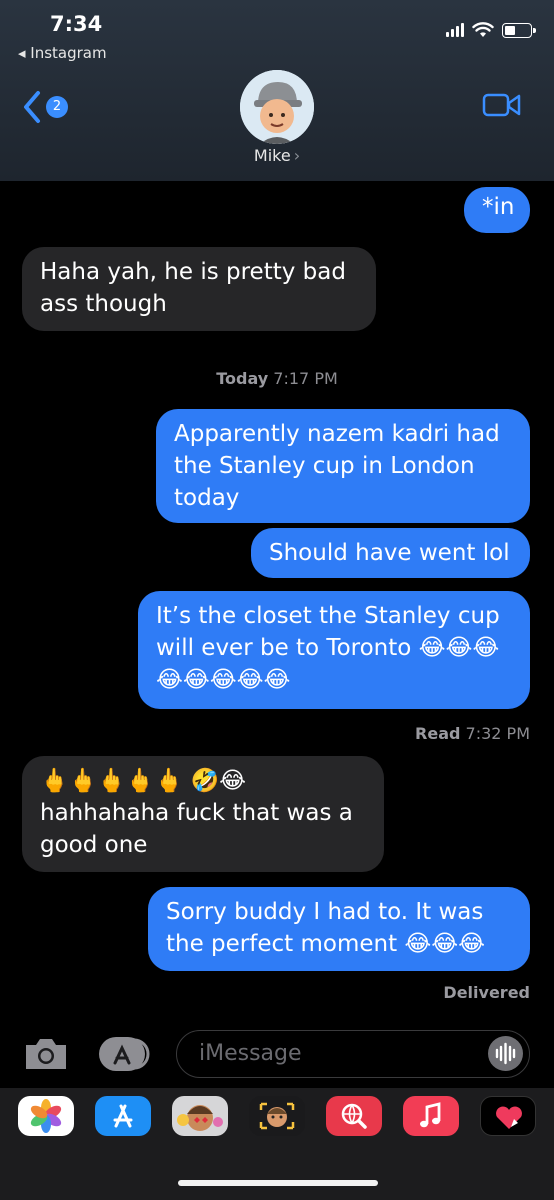 This screenshot has height=1200, width=554. Describe the element at coordinates (57, 107) in the screenshot. I see `unread-badge: 2` at that location.